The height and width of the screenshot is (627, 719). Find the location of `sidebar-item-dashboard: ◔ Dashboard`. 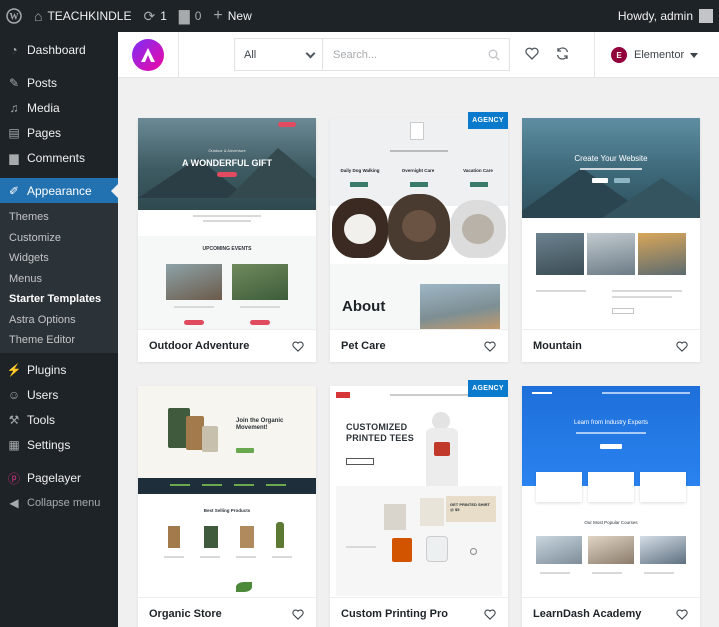

sidebar-item-dashboard: ◔ Dashboard is located at coordinates (59, 49).